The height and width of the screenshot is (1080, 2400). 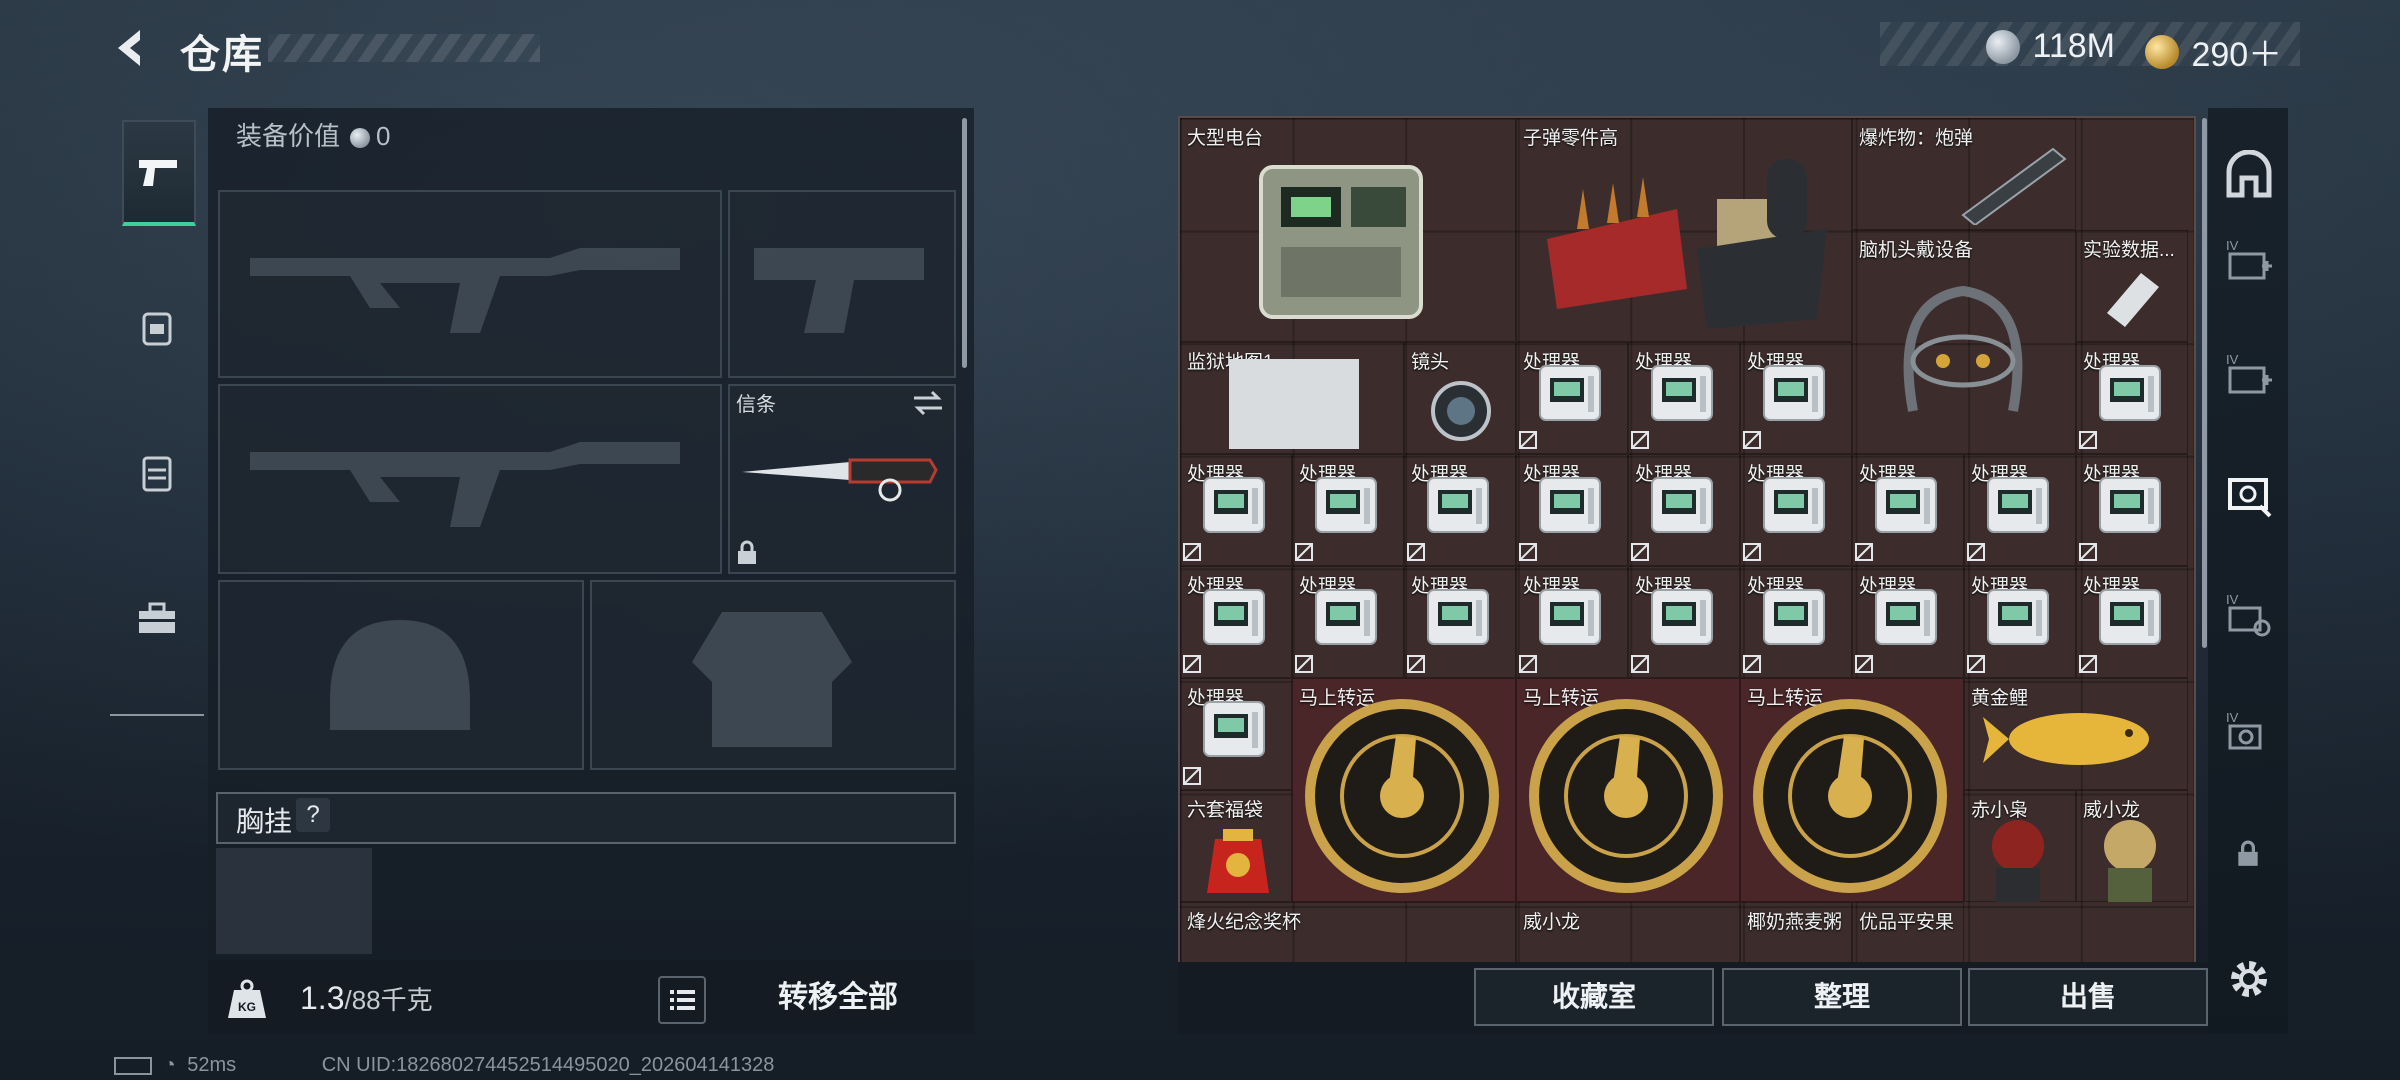 I want to click on settings-gear-icon, so click(x=2249, y=979).